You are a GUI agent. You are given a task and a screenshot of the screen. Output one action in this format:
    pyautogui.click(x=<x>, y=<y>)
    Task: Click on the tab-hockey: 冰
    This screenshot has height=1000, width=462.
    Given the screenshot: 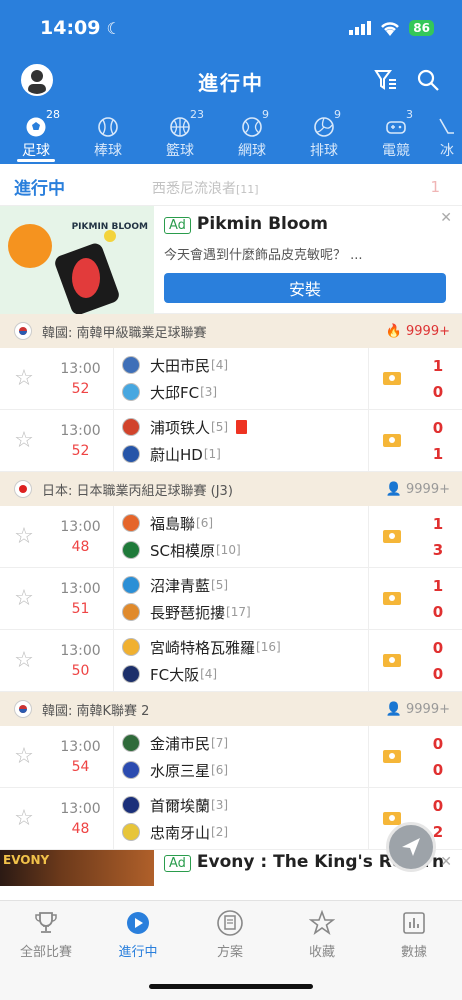 What is the action you would take?
    pyautogui.click(x=447, y=135)
    